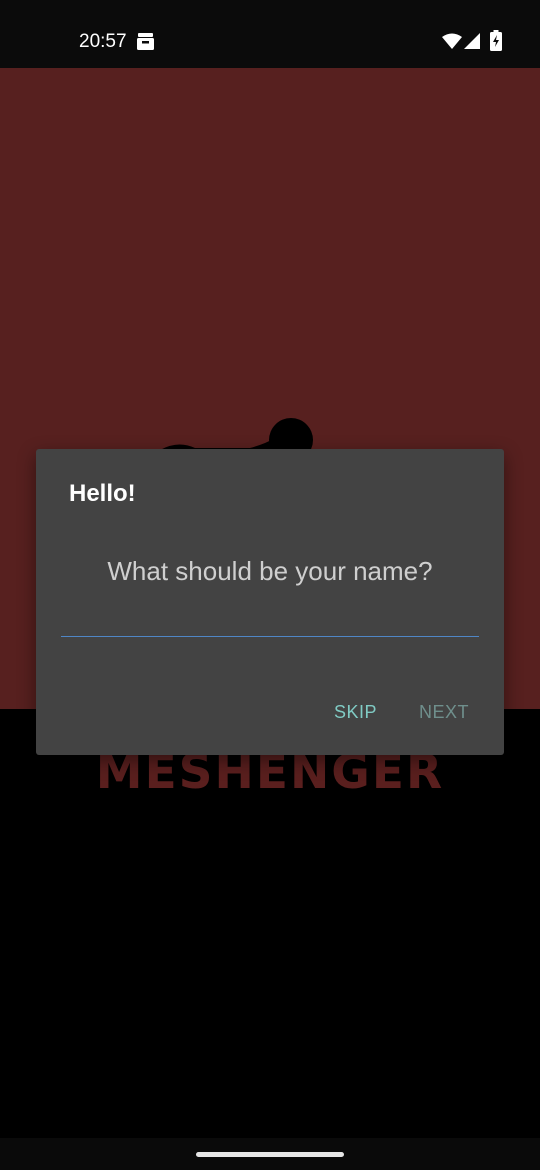 This screenshot has height=1170, width=540. Describe the element at coordinates (145, 41) in the screenshot. I see `notification-box-icon` at that location.